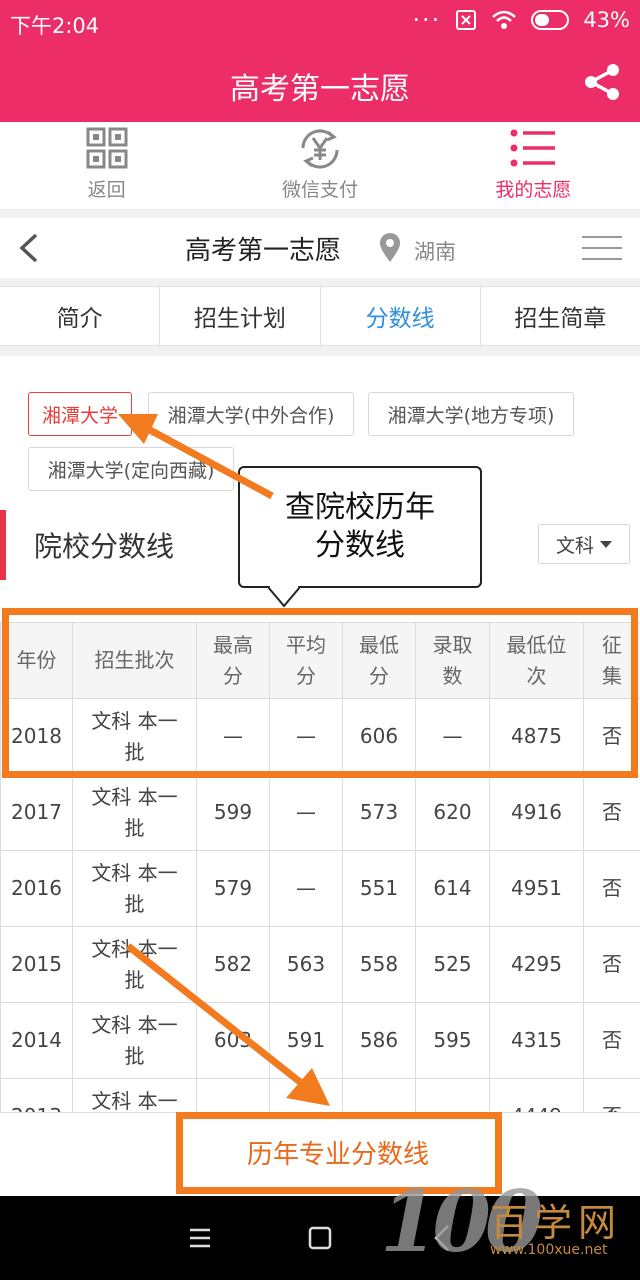 This screenshot has height=1280, width=640. Describe the element at coordinates (284, 597) in the screenshot. I see `callout-tail` at that location.